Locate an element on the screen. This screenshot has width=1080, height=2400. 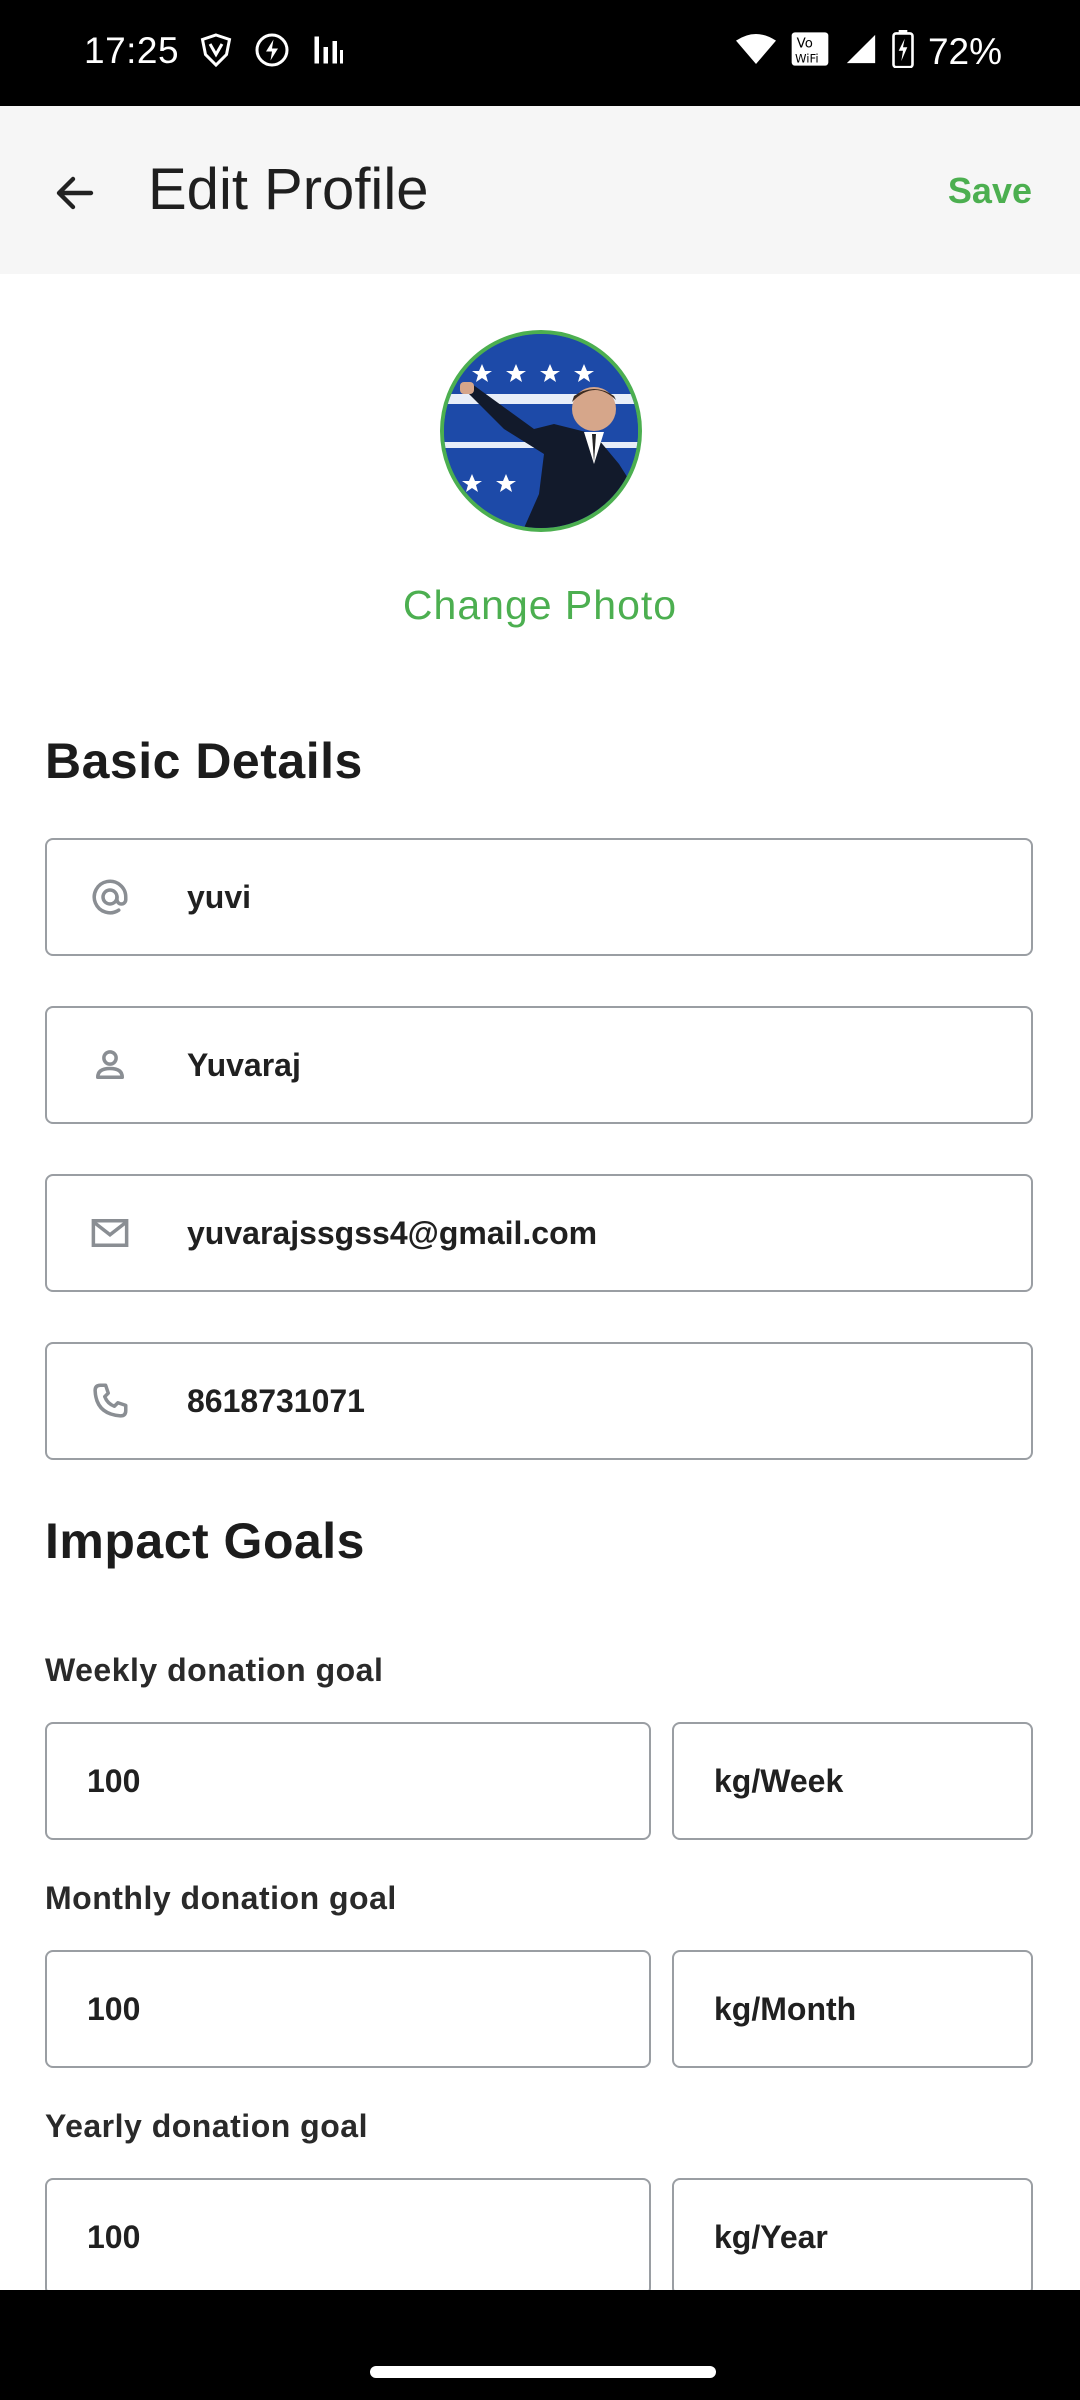
yearly-goal-unit: kg/Year is located at coordinates (852, 2237).